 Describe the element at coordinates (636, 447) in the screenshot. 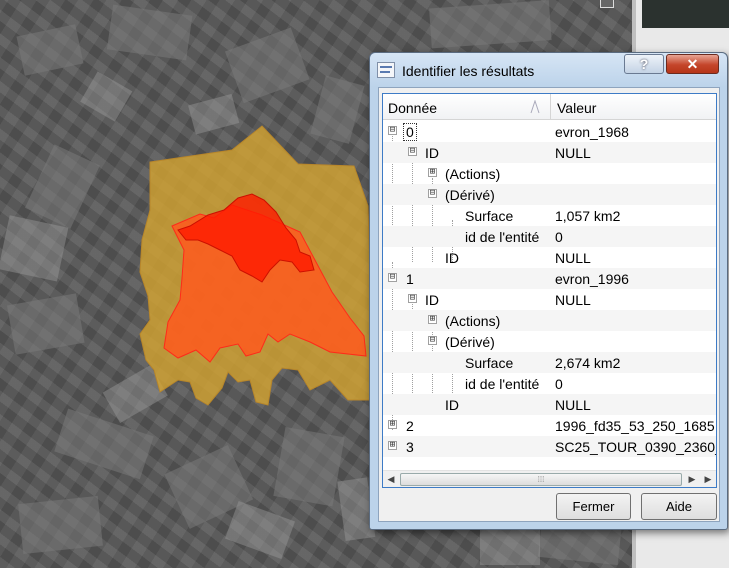

I see `tree-row-value: SC25_TOUR_0390_2360_l` at that location.